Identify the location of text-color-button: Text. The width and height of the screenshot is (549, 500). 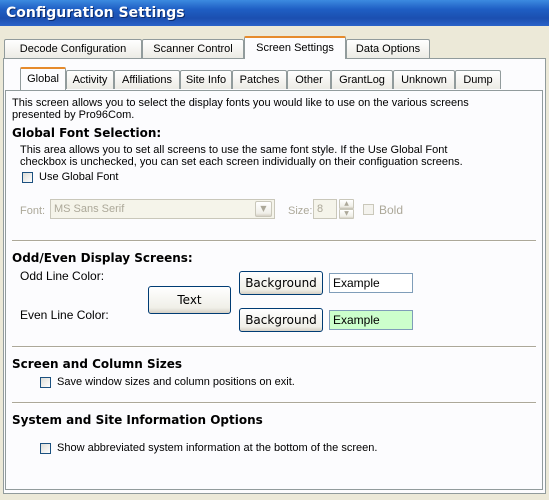
(189, 300).